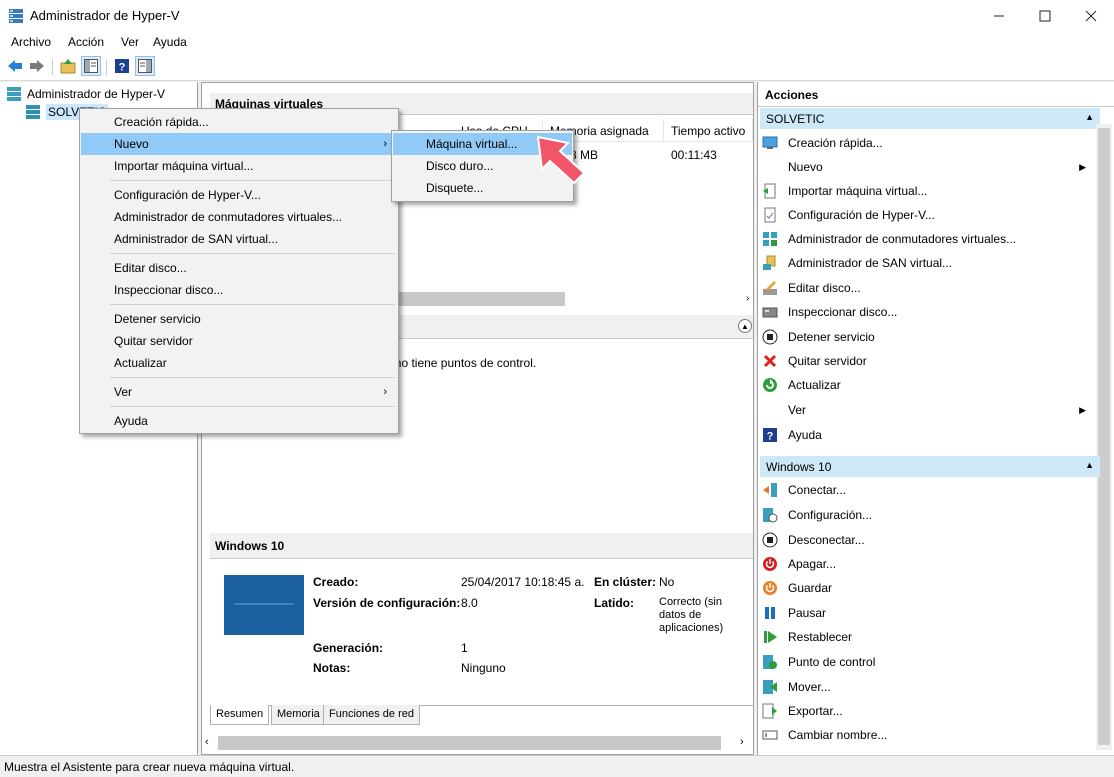  Describe the element at coordinates (690, 602) in the screenshot. I see `heartbeat-value-line1: Correcto (sin` at that location.